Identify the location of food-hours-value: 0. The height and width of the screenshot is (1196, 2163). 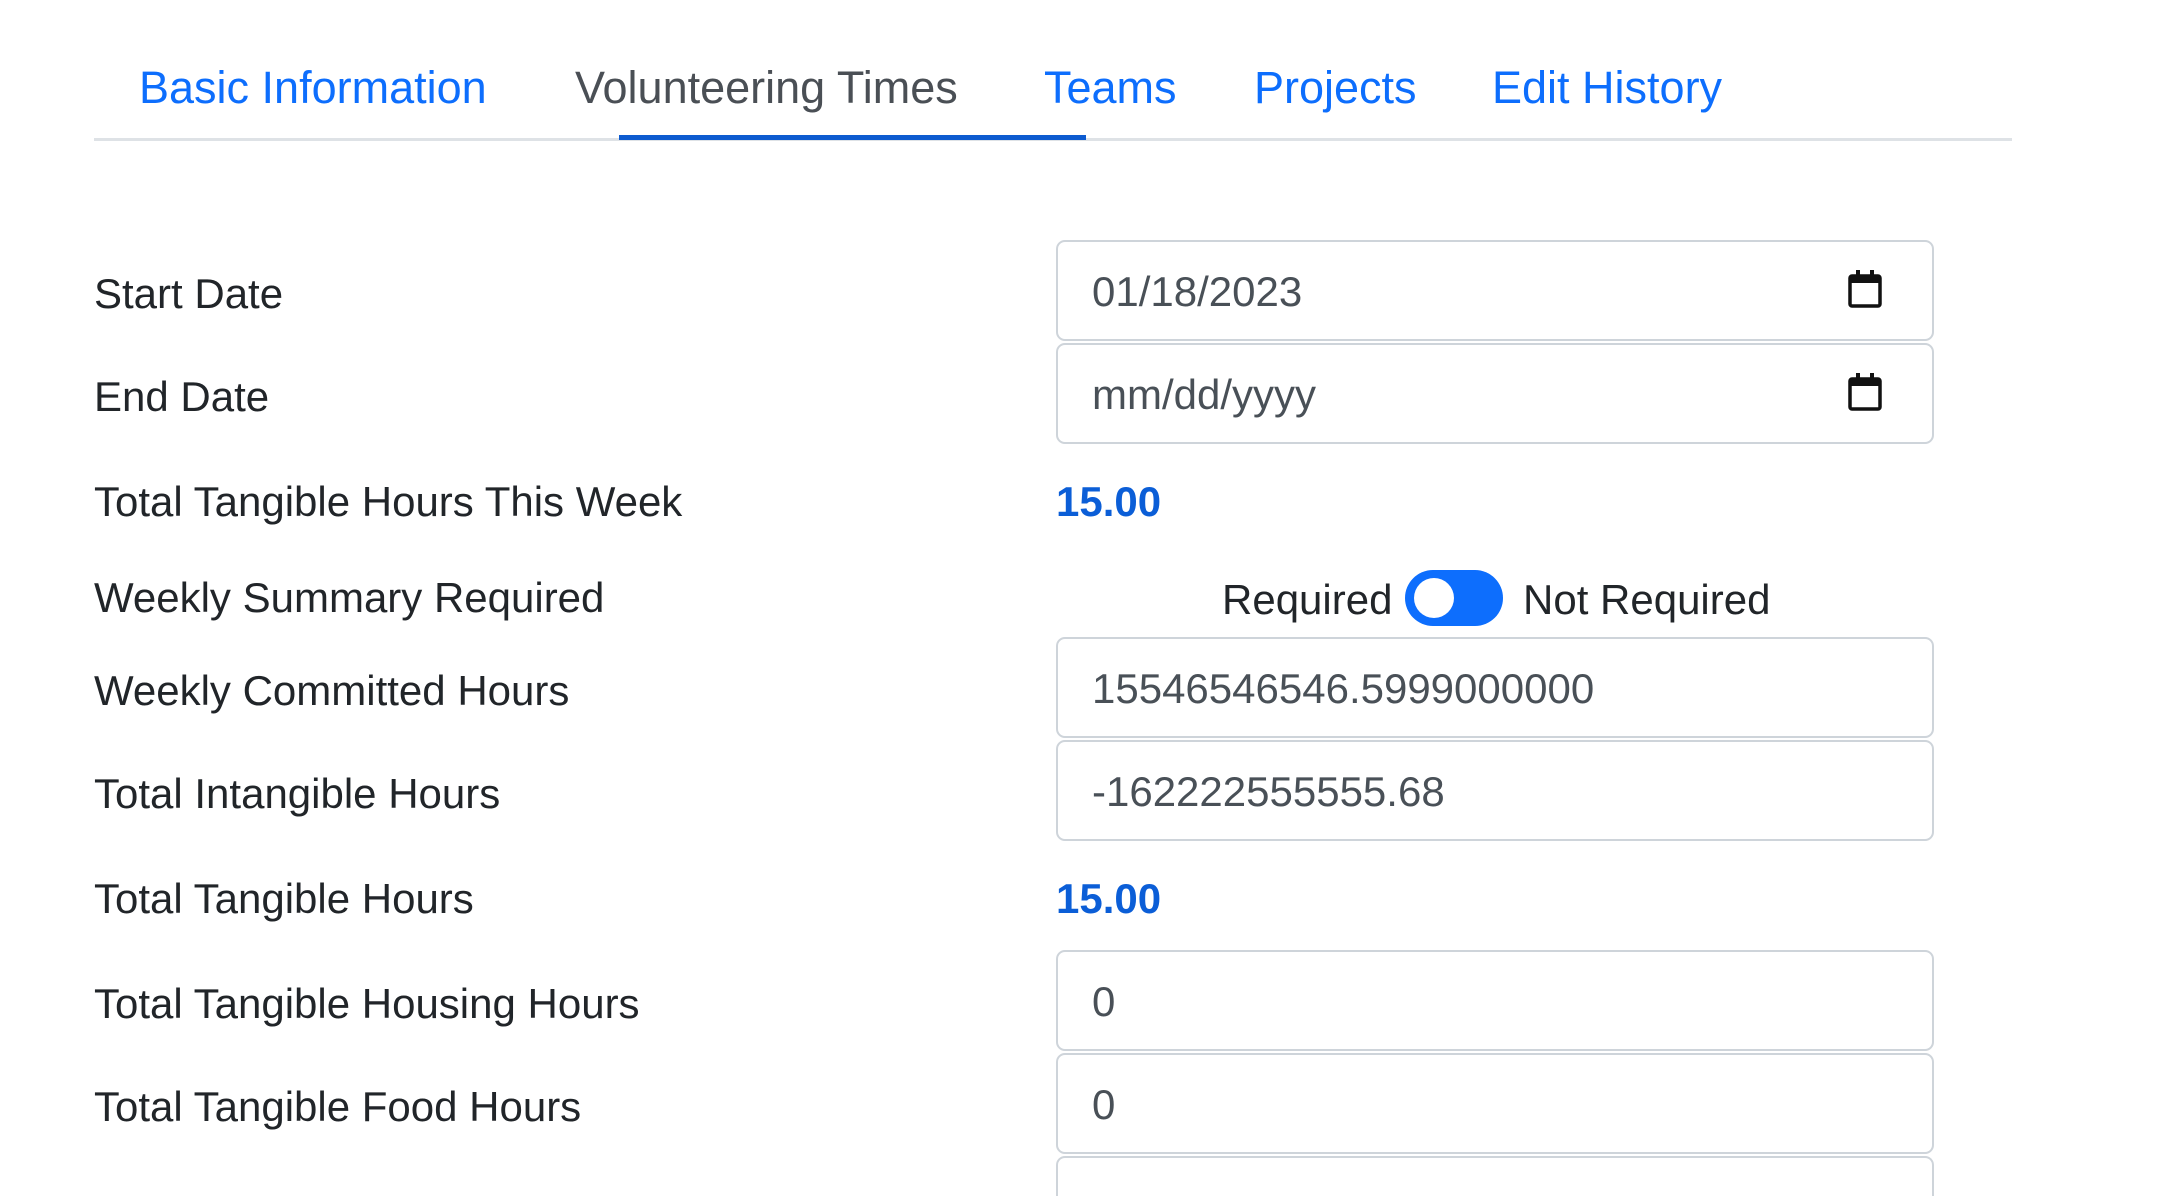
(1104, 1104).